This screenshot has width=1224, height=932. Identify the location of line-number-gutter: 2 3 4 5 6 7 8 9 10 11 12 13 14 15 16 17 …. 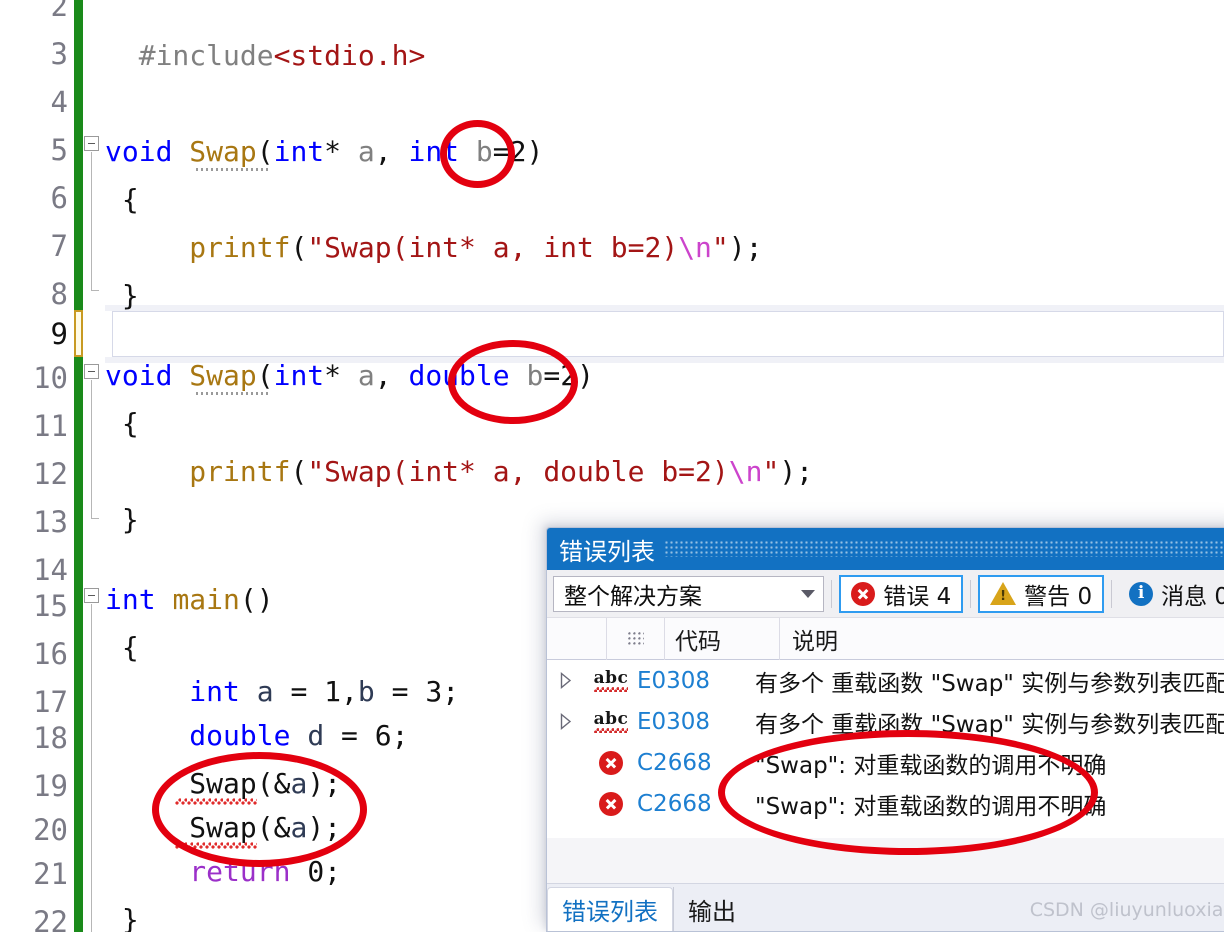
(37, 466).